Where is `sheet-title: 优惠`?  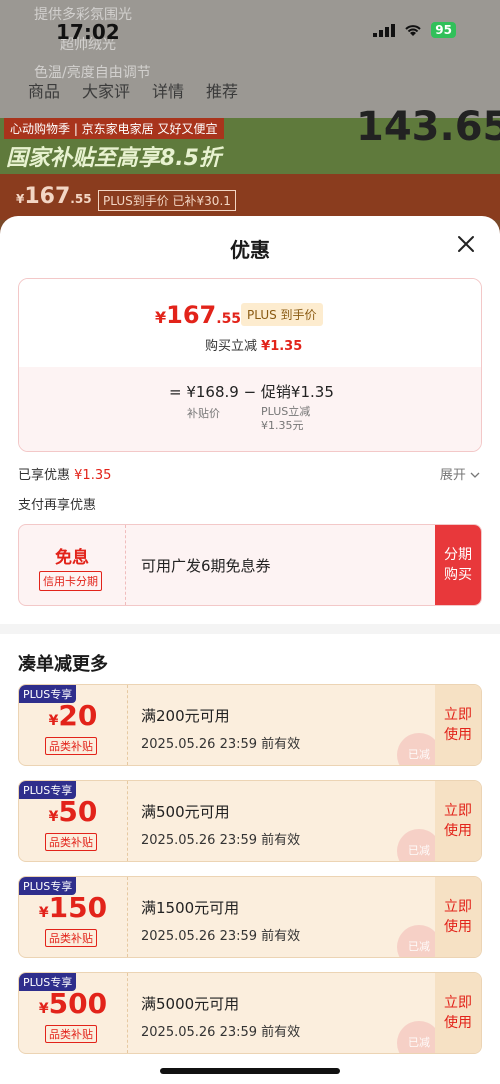
sheet-title: 优惠 is located at coordinates (250, 250).